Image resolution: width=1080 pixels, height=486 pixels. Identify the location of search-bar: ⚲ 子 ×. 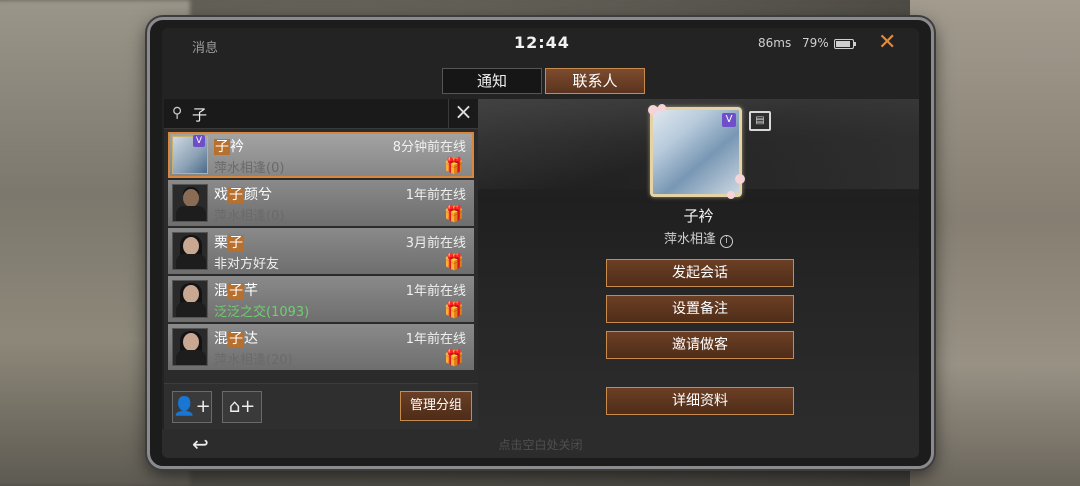
(321, 114).